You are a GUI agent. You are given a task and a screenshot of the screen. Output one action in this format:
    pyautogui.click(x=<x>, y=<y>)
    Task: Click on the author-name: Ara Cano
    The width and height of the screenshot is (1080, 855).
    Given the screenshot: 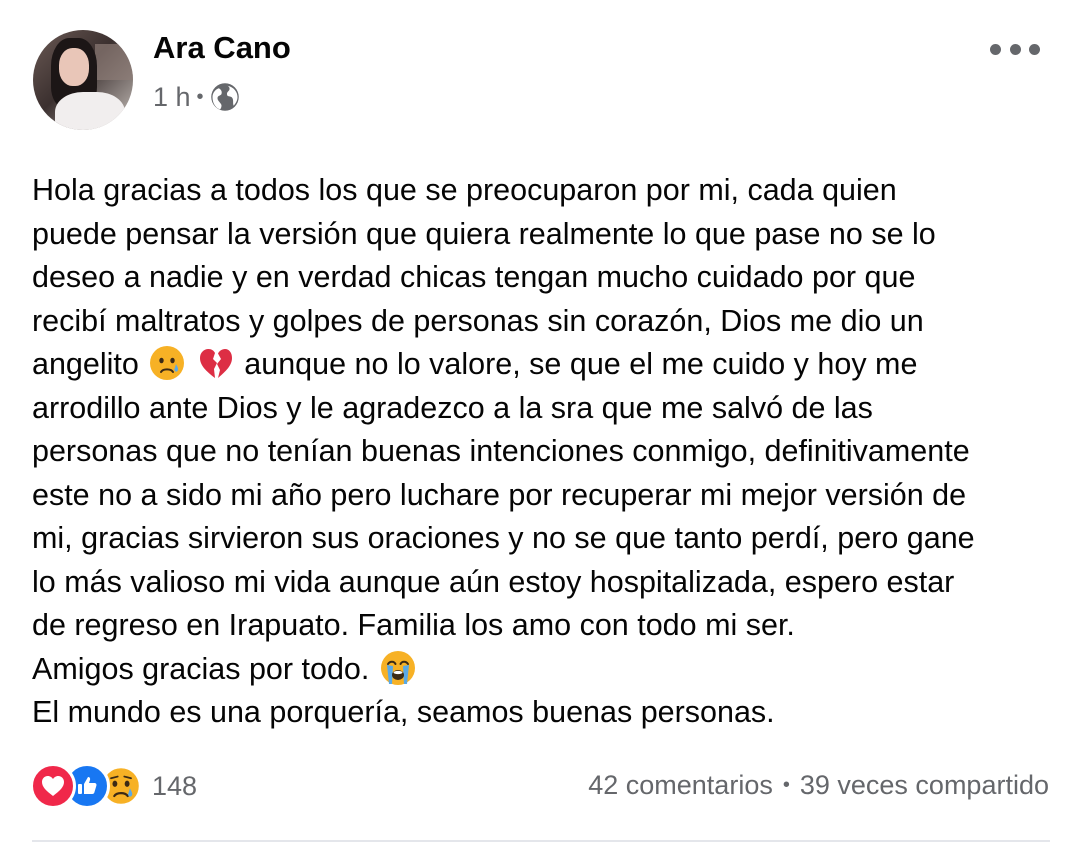 What is the action you would take?
    pyautogui.click(x=222, y=48)
    